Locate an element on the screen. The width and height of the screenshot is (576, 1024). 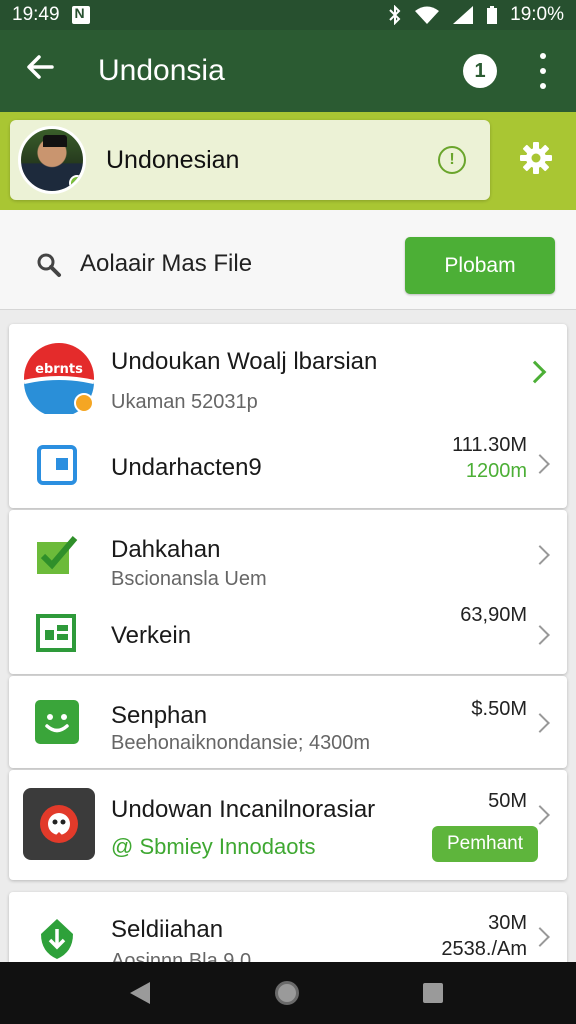
wifi-icon is located at coordinates (427, 15).